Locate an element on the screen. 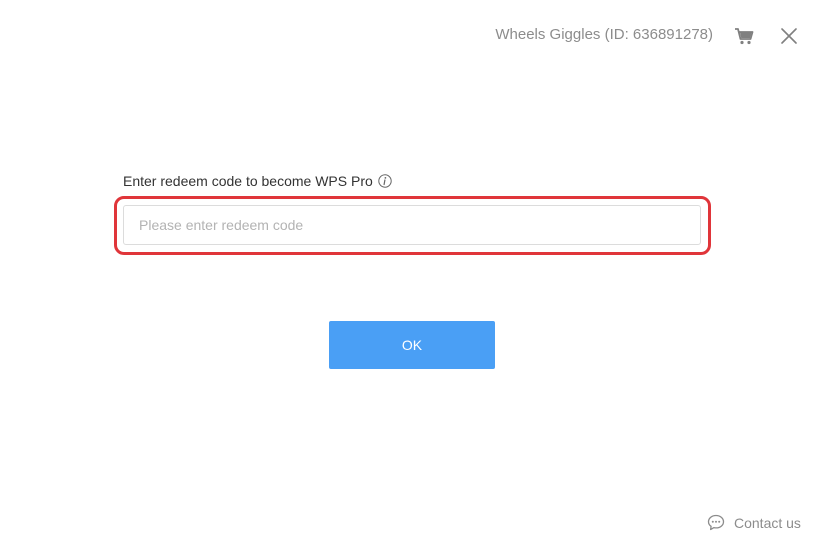 The height and width of the screenshot is (556, 826). cart-button is located at coordinates (744, 36).